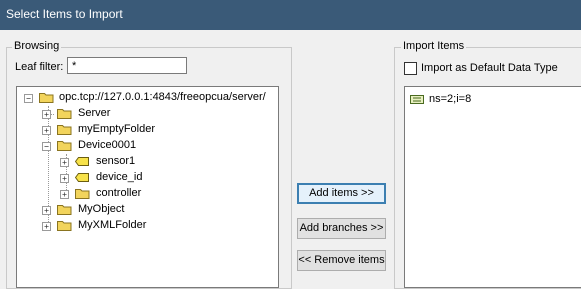 The image size is (581, 289). I want to click on item-tag-icon, so click(417, 99).